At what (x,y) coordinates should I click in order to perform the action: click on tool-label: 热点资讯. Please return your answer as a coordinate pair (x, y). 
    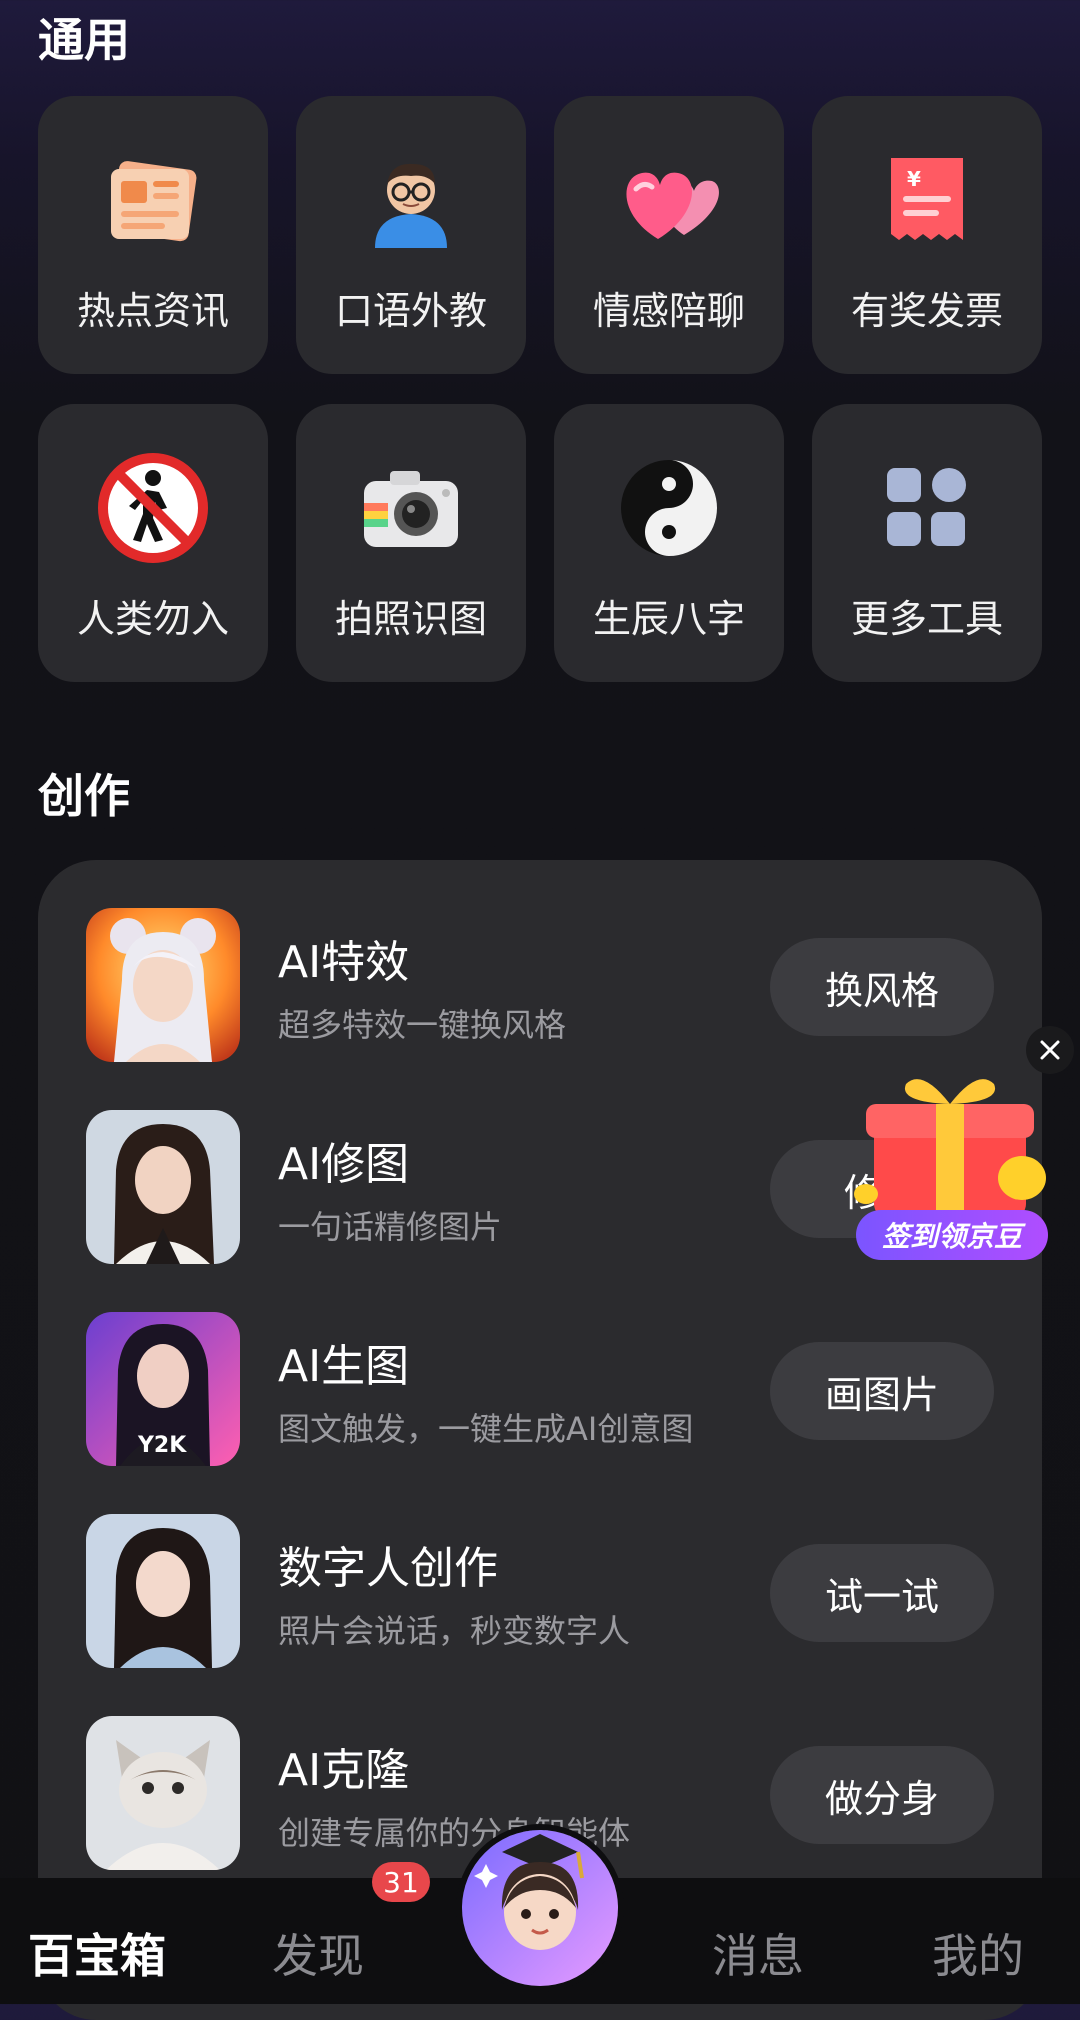
    Looking at the image, I should click on (152, 311).